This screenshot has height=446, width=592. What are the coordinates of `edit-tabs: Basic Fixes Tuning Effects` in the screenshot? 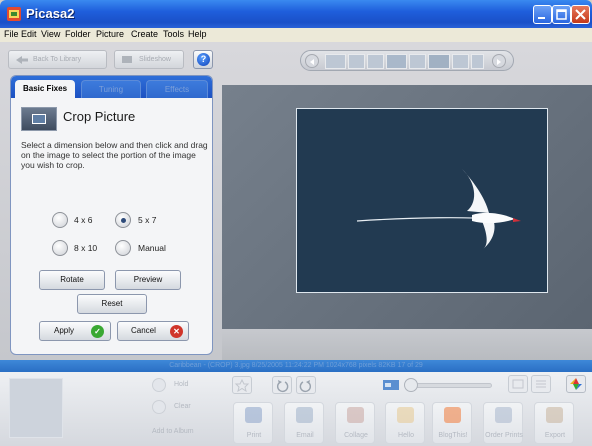 It's located at (111, 87).